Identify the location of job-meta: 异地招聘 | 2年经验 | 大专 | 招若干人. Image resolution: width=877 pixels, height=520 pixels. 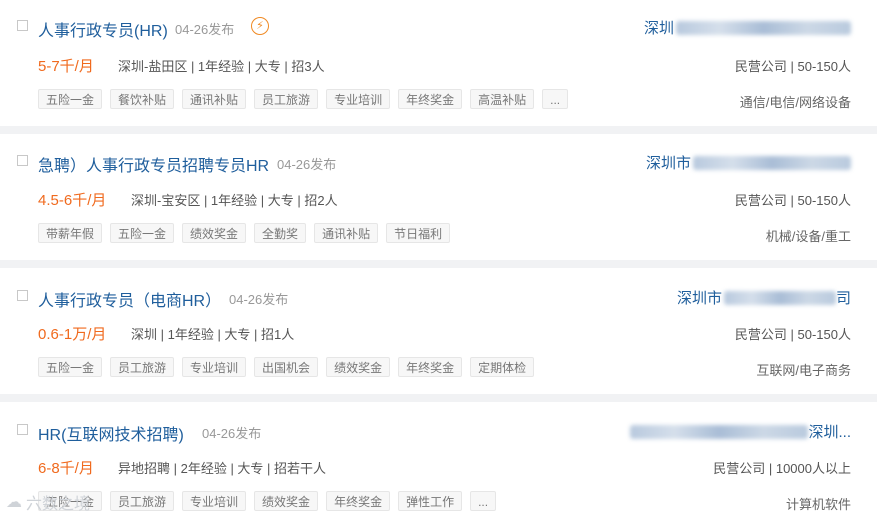
(222, 468).